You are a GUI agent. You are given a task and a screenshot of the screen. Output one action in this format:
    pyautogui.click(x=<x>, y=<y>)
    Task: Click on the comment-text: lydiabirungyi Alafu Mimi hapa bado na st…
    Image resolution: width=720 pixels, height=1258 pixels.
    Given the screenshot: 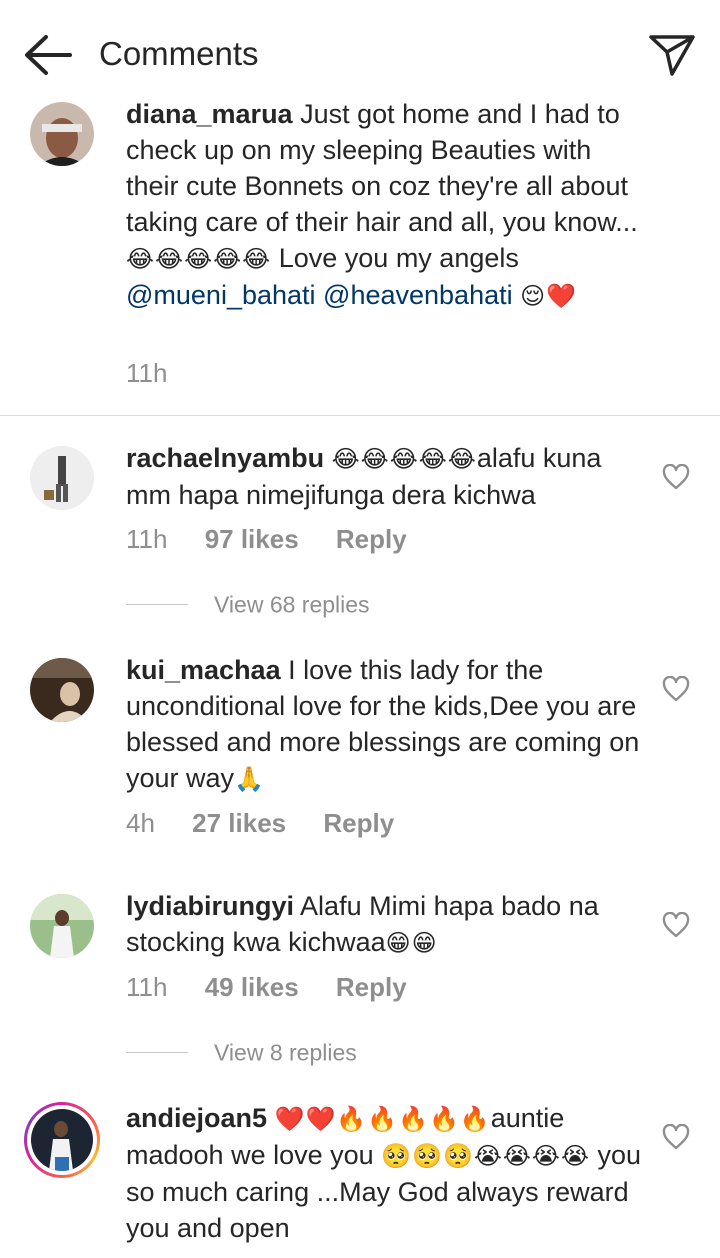 What is the action you would take?
    pyautogui.click(x=362, y=924)
    